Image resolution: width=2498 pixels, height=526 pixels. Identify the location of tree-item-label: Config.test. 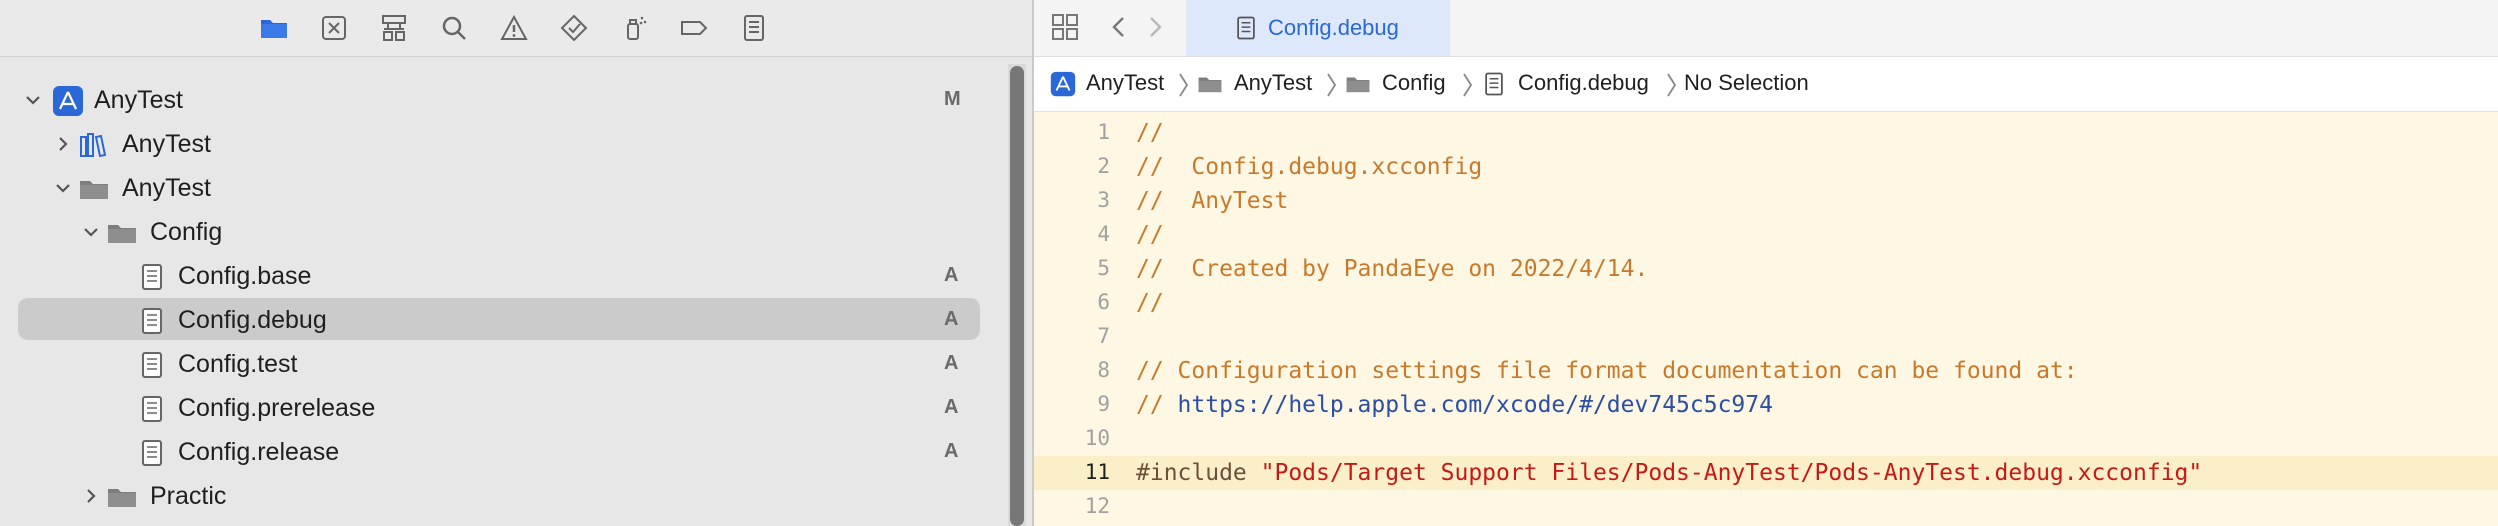
(238, 364).